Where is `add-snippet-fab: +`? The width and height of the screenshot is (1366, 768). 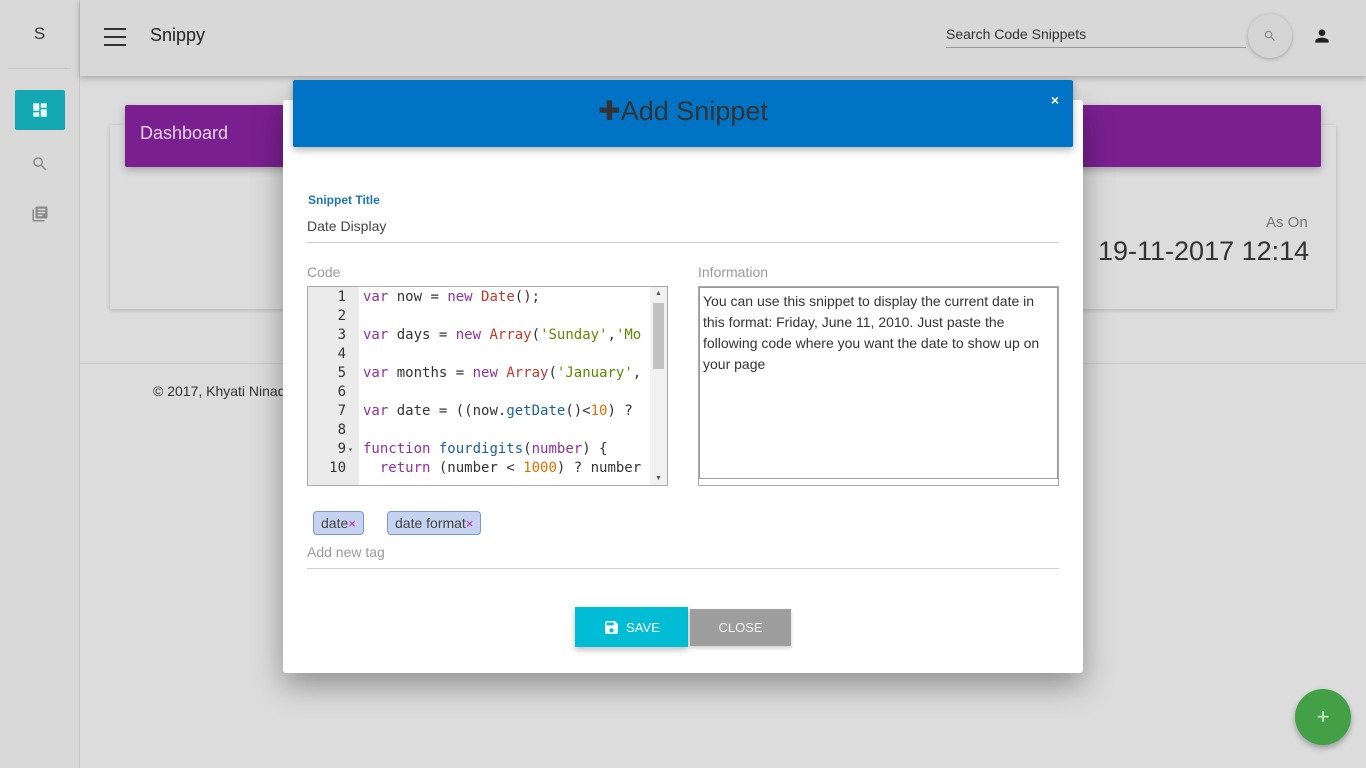
add-snippet-fab: + is located at coordinates (1323, 717).